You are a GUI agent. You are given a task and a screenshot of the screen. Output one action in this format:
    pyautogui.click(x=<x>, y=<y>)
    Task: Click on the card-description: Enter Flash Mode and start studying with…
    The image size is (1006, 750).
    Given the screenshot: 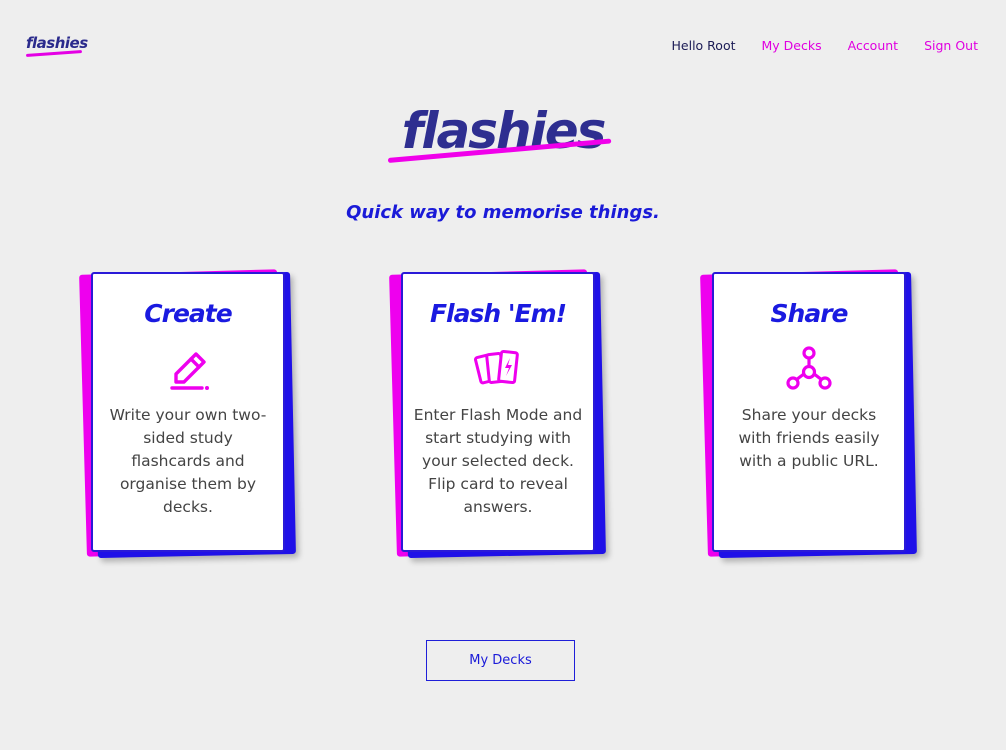 What is the action you would take?
    pyautogui.click(x=498, y=460)
    